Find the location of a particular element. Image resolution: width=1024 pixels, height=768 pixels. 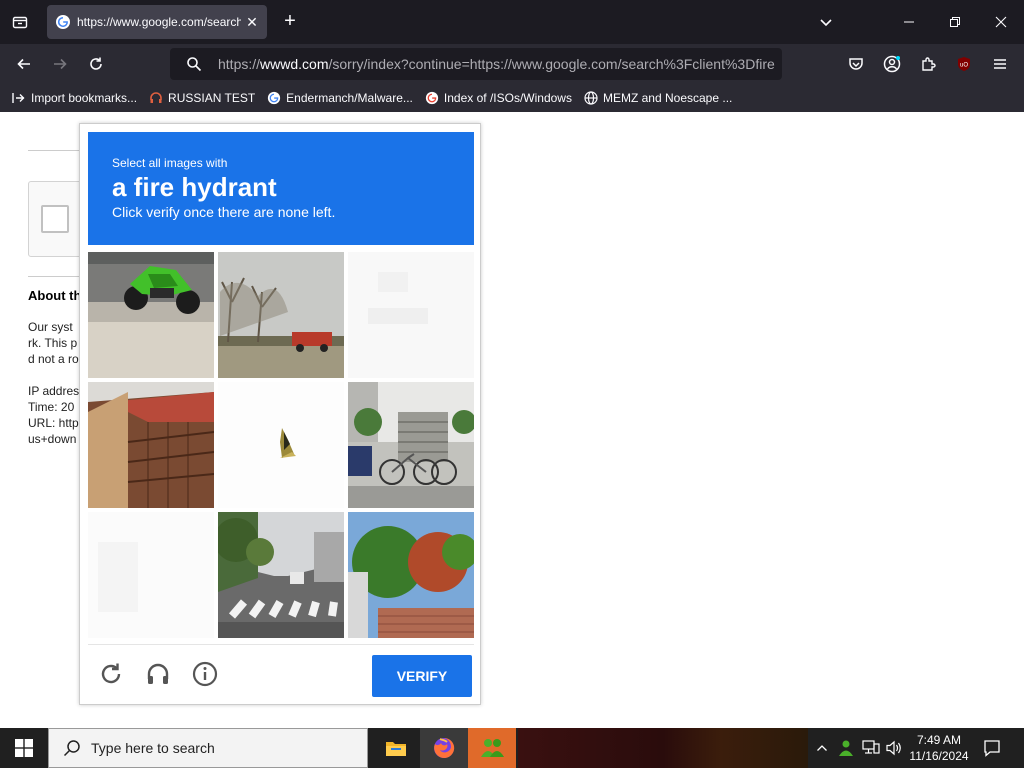

network-icon is located at coordinates (871, 747).